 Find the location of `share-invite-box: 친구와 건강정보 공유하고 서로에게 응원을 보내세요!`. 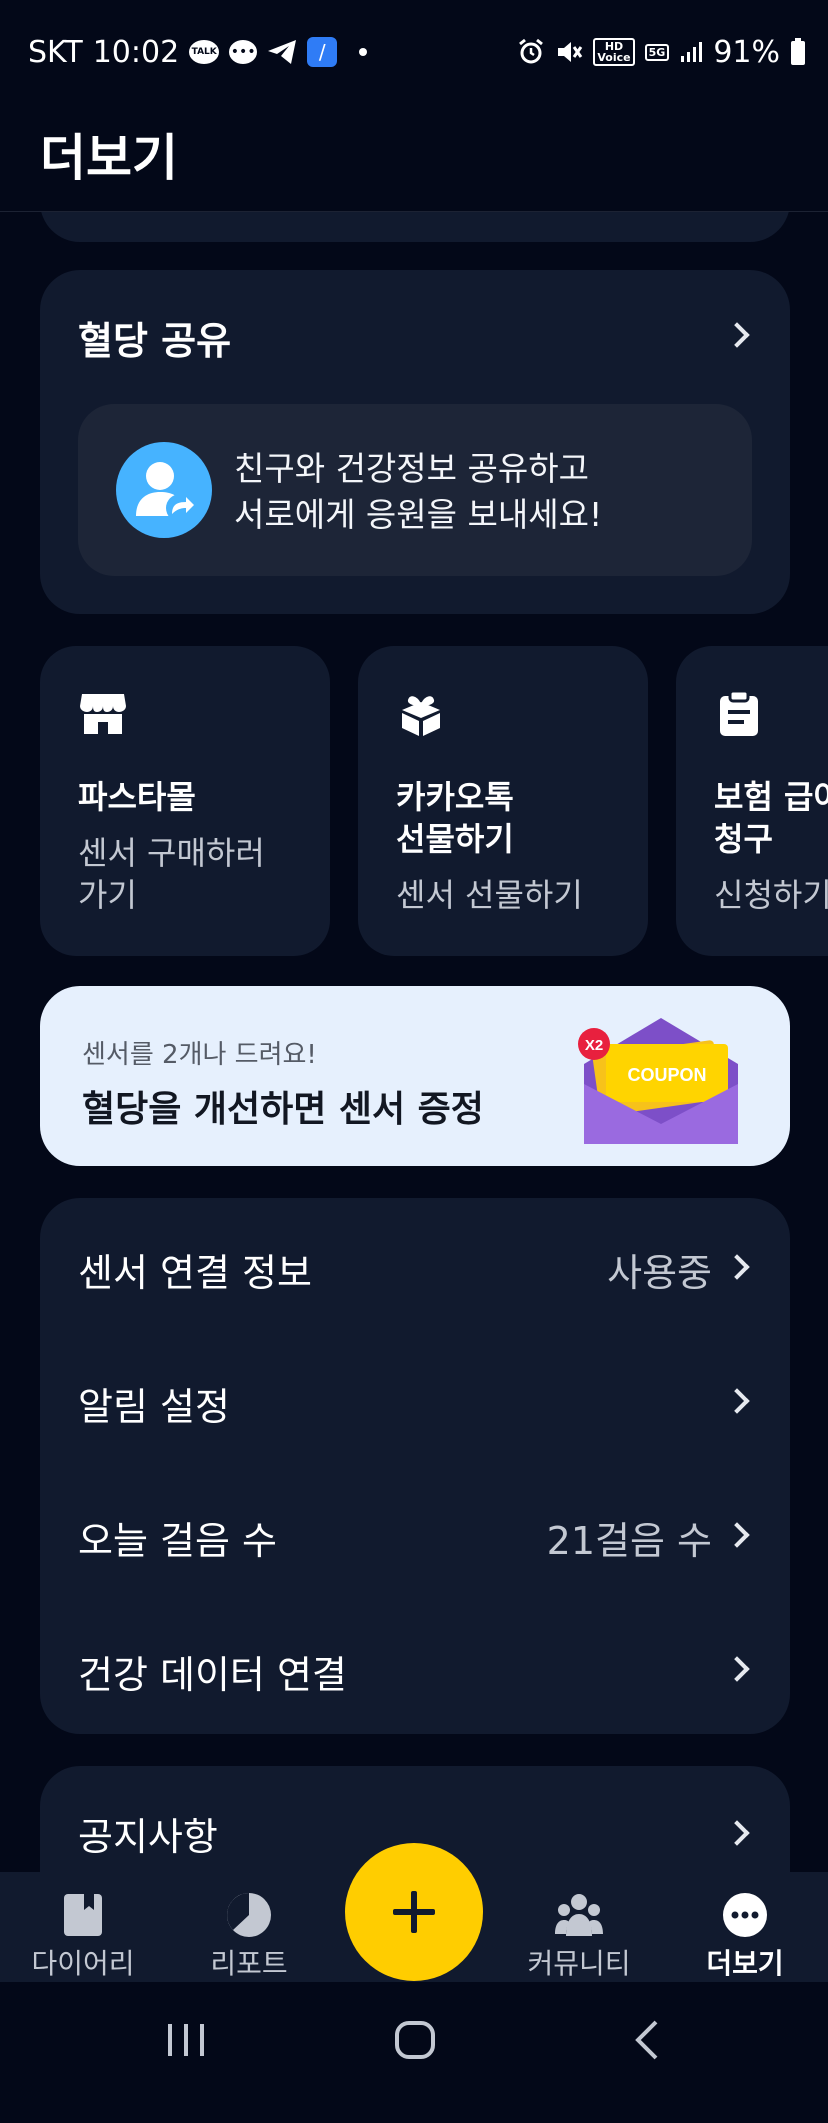

share-invite-box: 친구와 건강정보 공유하고 서로에게 응원을 보내세요! is located at coordinates (415, 490).